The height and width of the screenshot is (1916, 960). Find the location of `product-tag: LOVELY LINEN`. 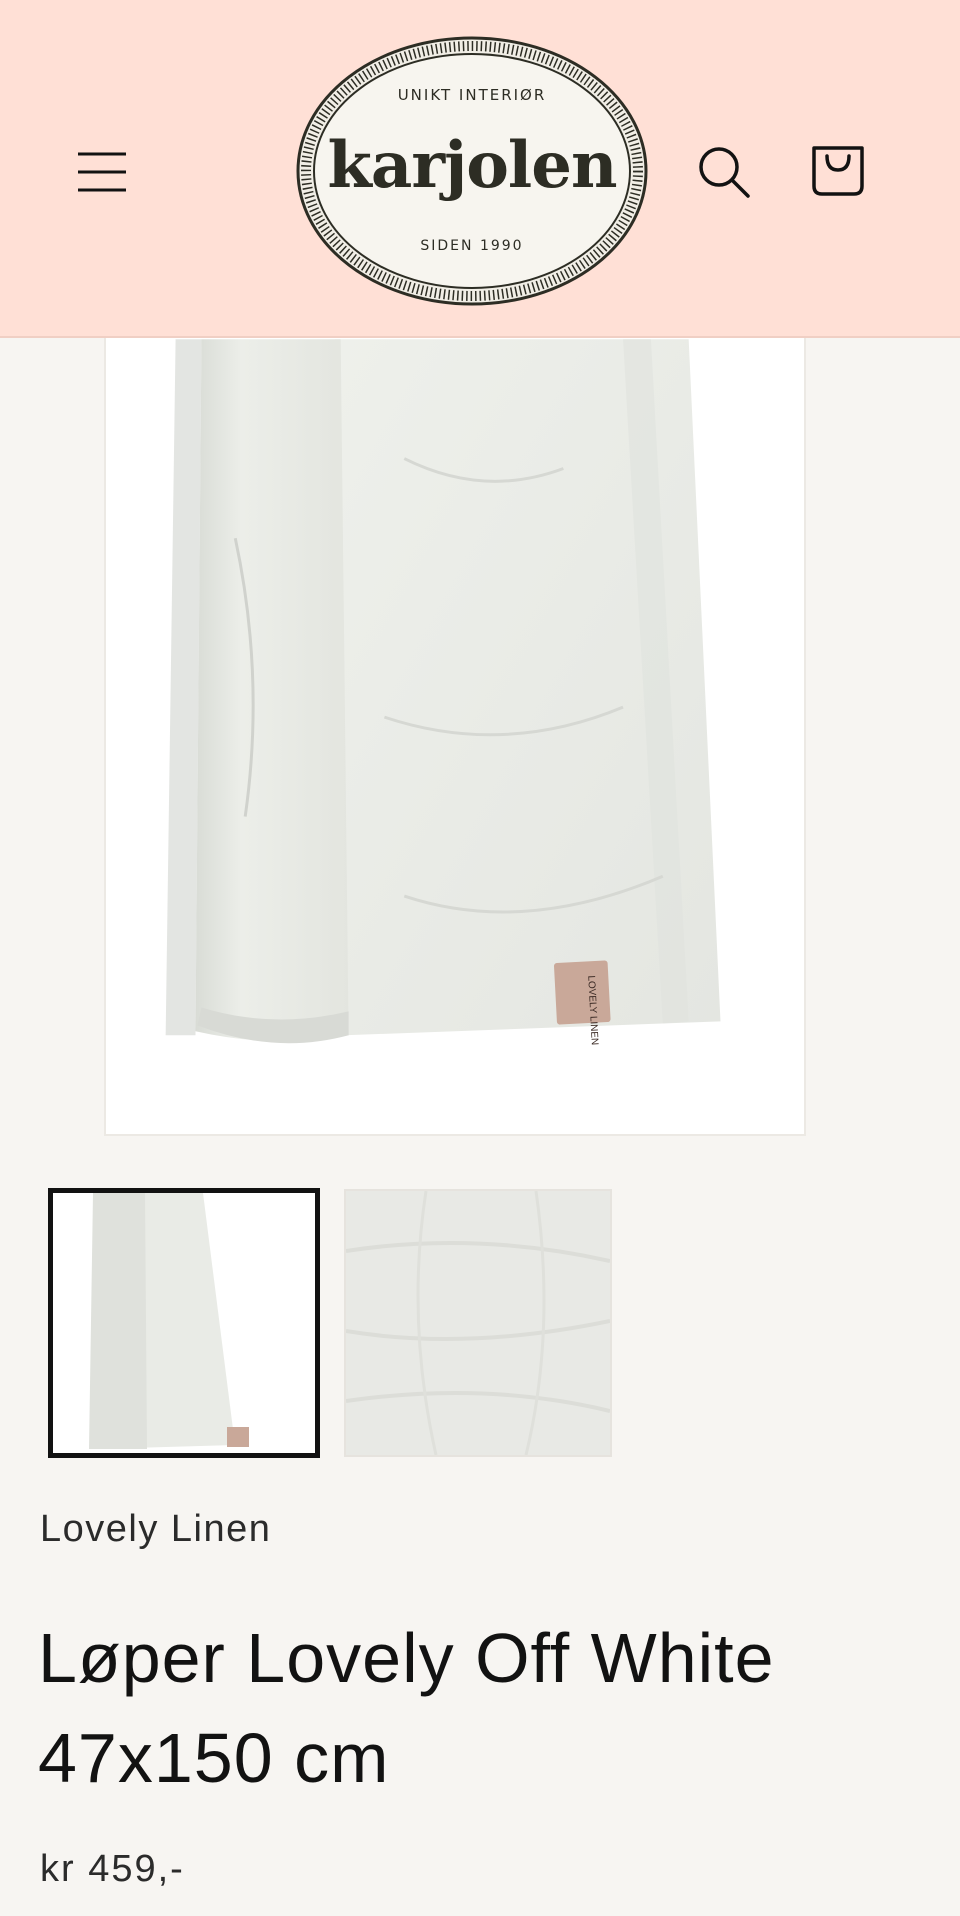

product-tag: LOVELY LINEN is located at coordinates (582, 1002).